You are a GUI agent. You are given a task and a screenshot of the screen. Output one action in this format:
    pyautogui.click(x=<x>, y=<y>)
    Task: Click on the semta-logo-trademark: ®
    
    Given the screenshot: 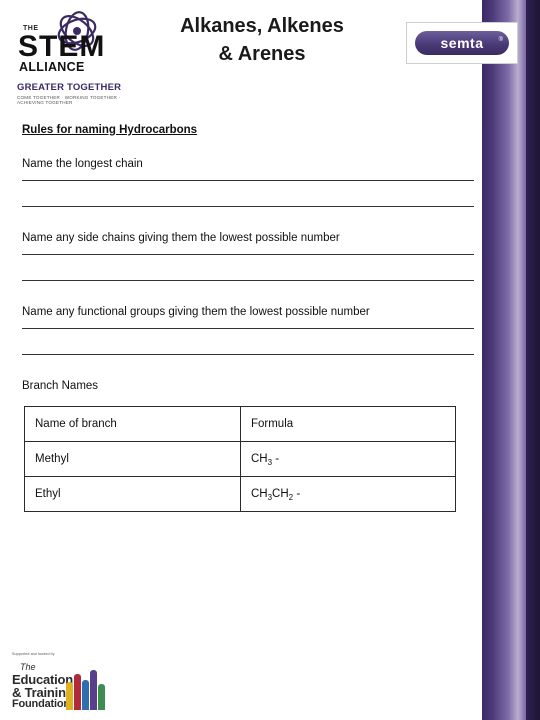 What is the action you would take?
    pyautogui.click(x=500, y=40)
    